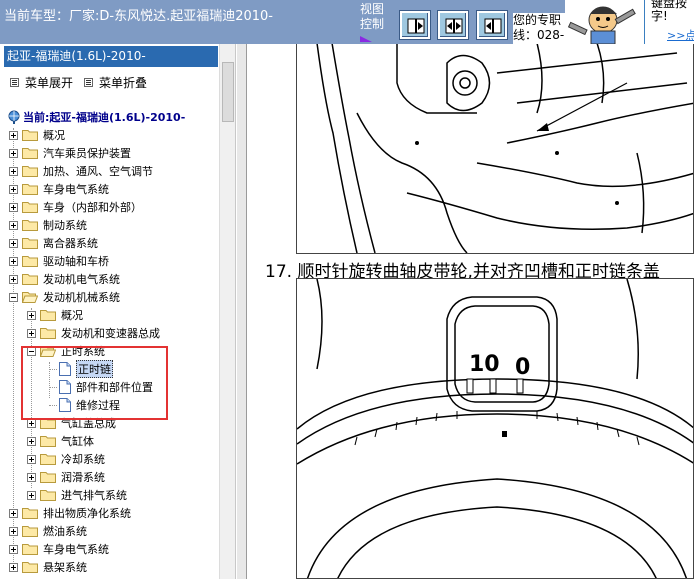 The height and width of the screenshot is (579, 694). I want to click on tree-node: 排出物质净化系统, so click(70, 513).